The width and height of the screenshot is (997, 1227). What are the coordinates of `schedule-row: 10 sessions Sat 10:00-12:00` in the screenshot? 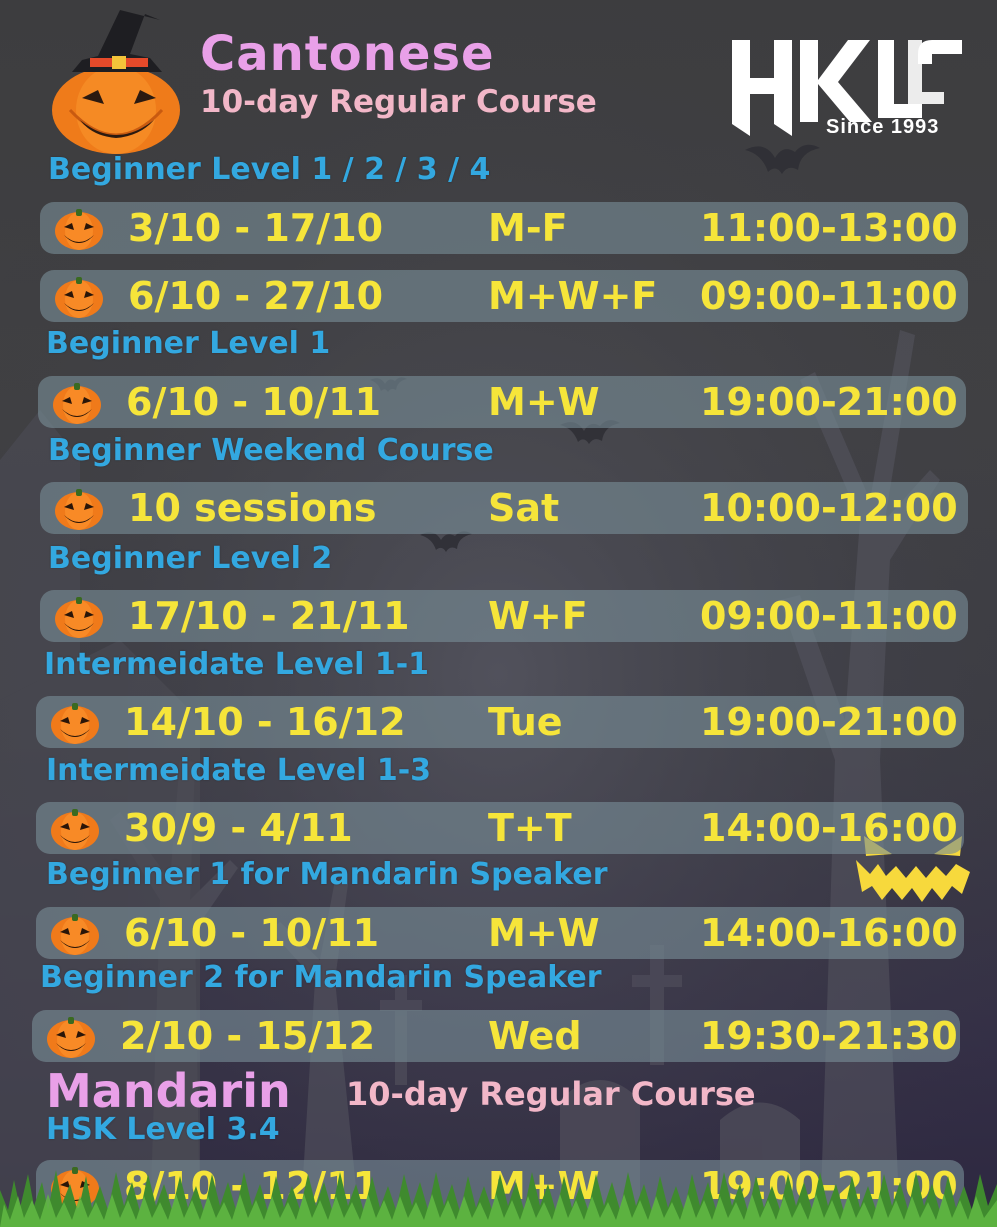 It's located at (504, 508).